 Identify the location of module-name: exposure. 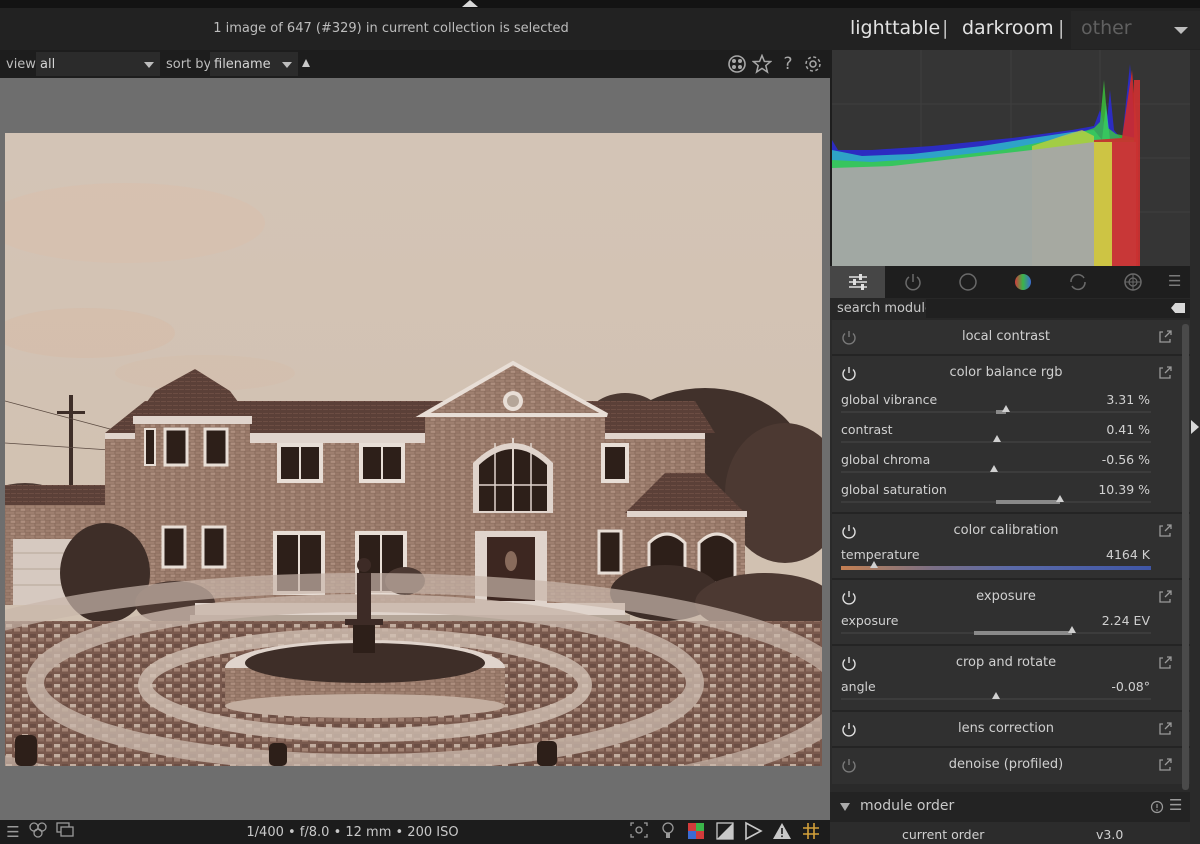
(1006, 596).